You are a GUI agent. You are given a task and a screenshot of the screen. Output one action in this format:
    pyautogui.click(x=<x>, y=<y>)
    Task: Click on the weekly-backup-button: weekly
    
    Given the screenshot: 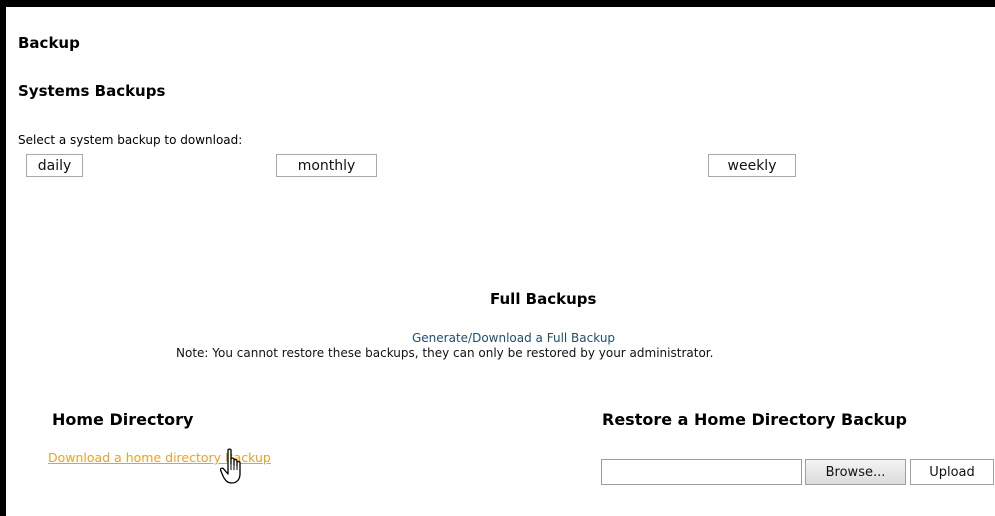 What is the action you would take?
    pyautogui.click(x=752, y=165)
    